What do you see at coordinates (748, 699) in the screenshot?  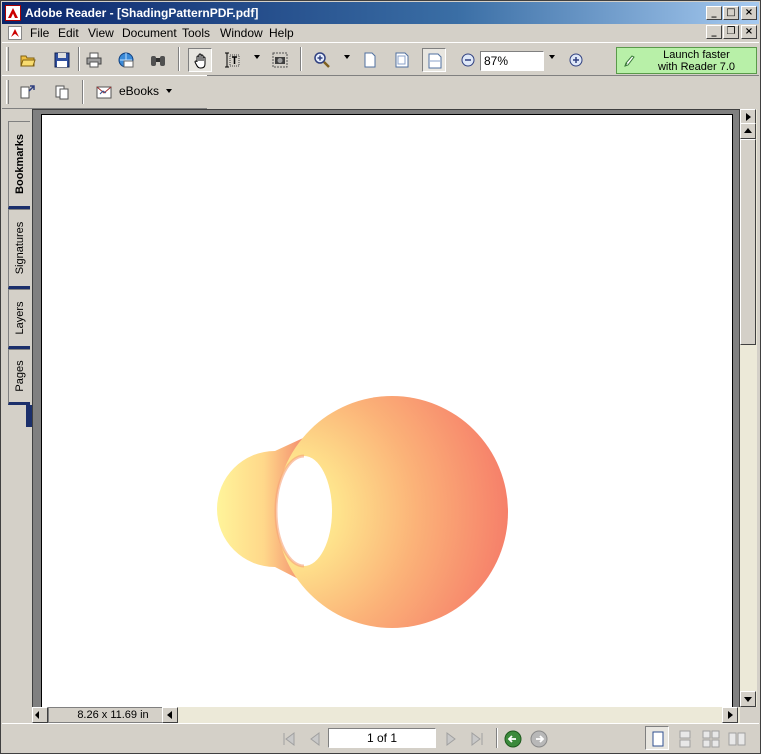 I see `scroll-down-button` at bounding box center [748, 699].